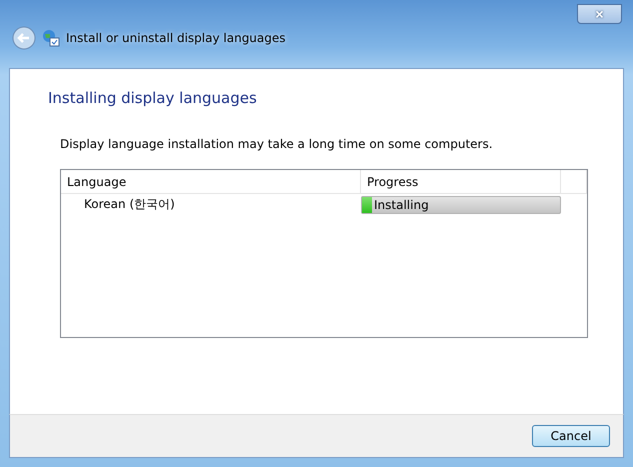 Image resolution: width=633 pixels, height=467 pixels. What do you see at coordinates (571, 436) in the screenshot?
I see `cancel-button: Cancel` at bounding box center [571, 436].